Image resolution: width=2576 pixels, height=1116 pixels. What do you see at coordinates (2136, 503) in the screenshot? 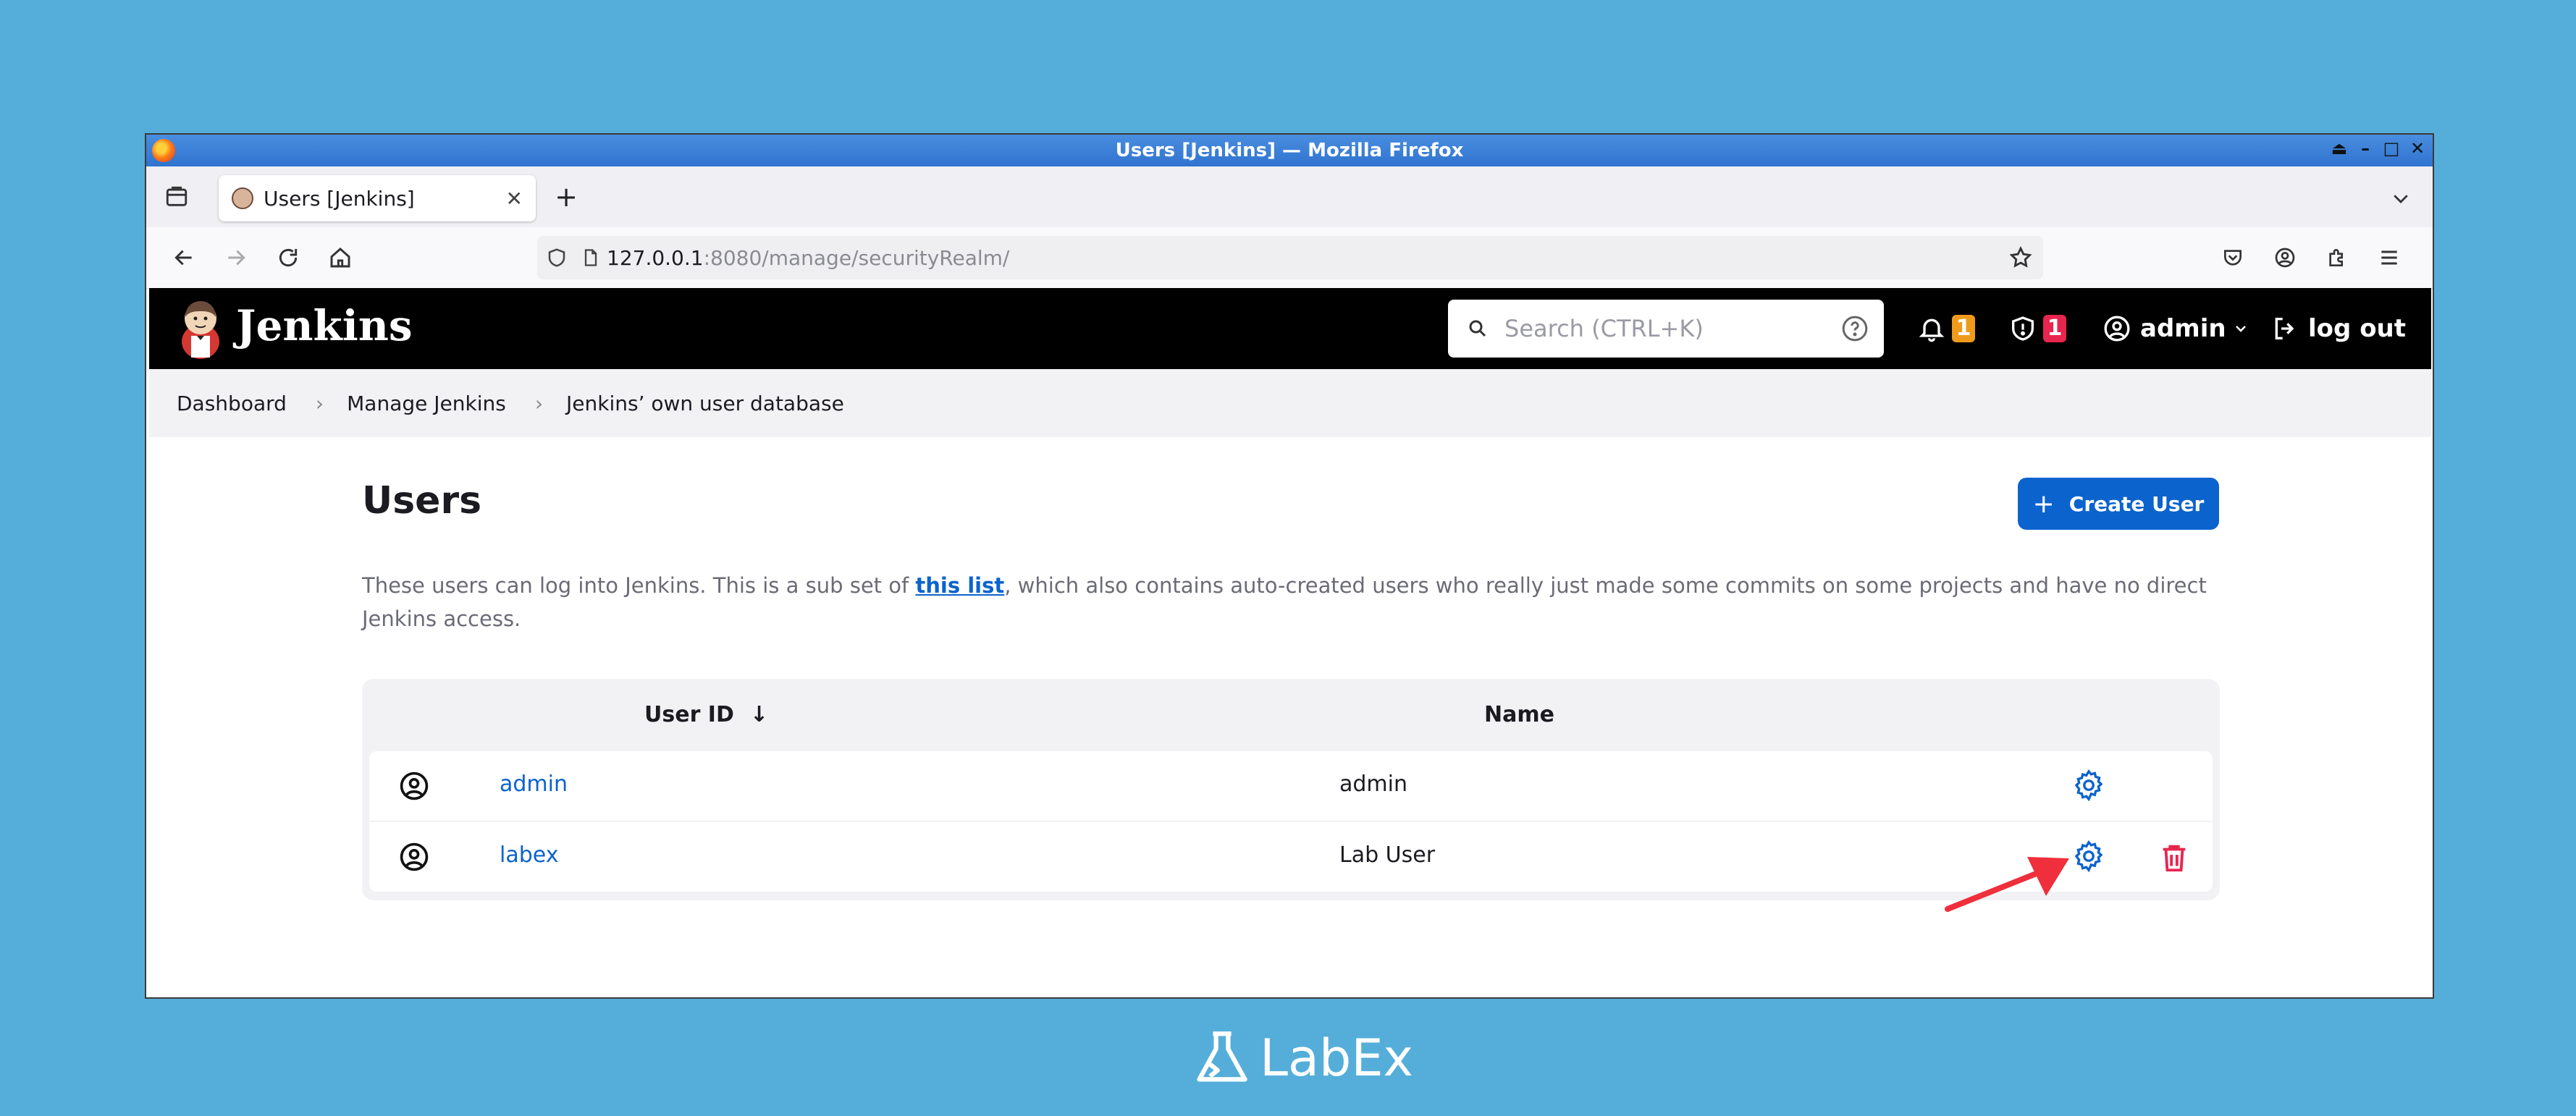
I see `create-user-label: Create User` at bounding box center [2136, 503].